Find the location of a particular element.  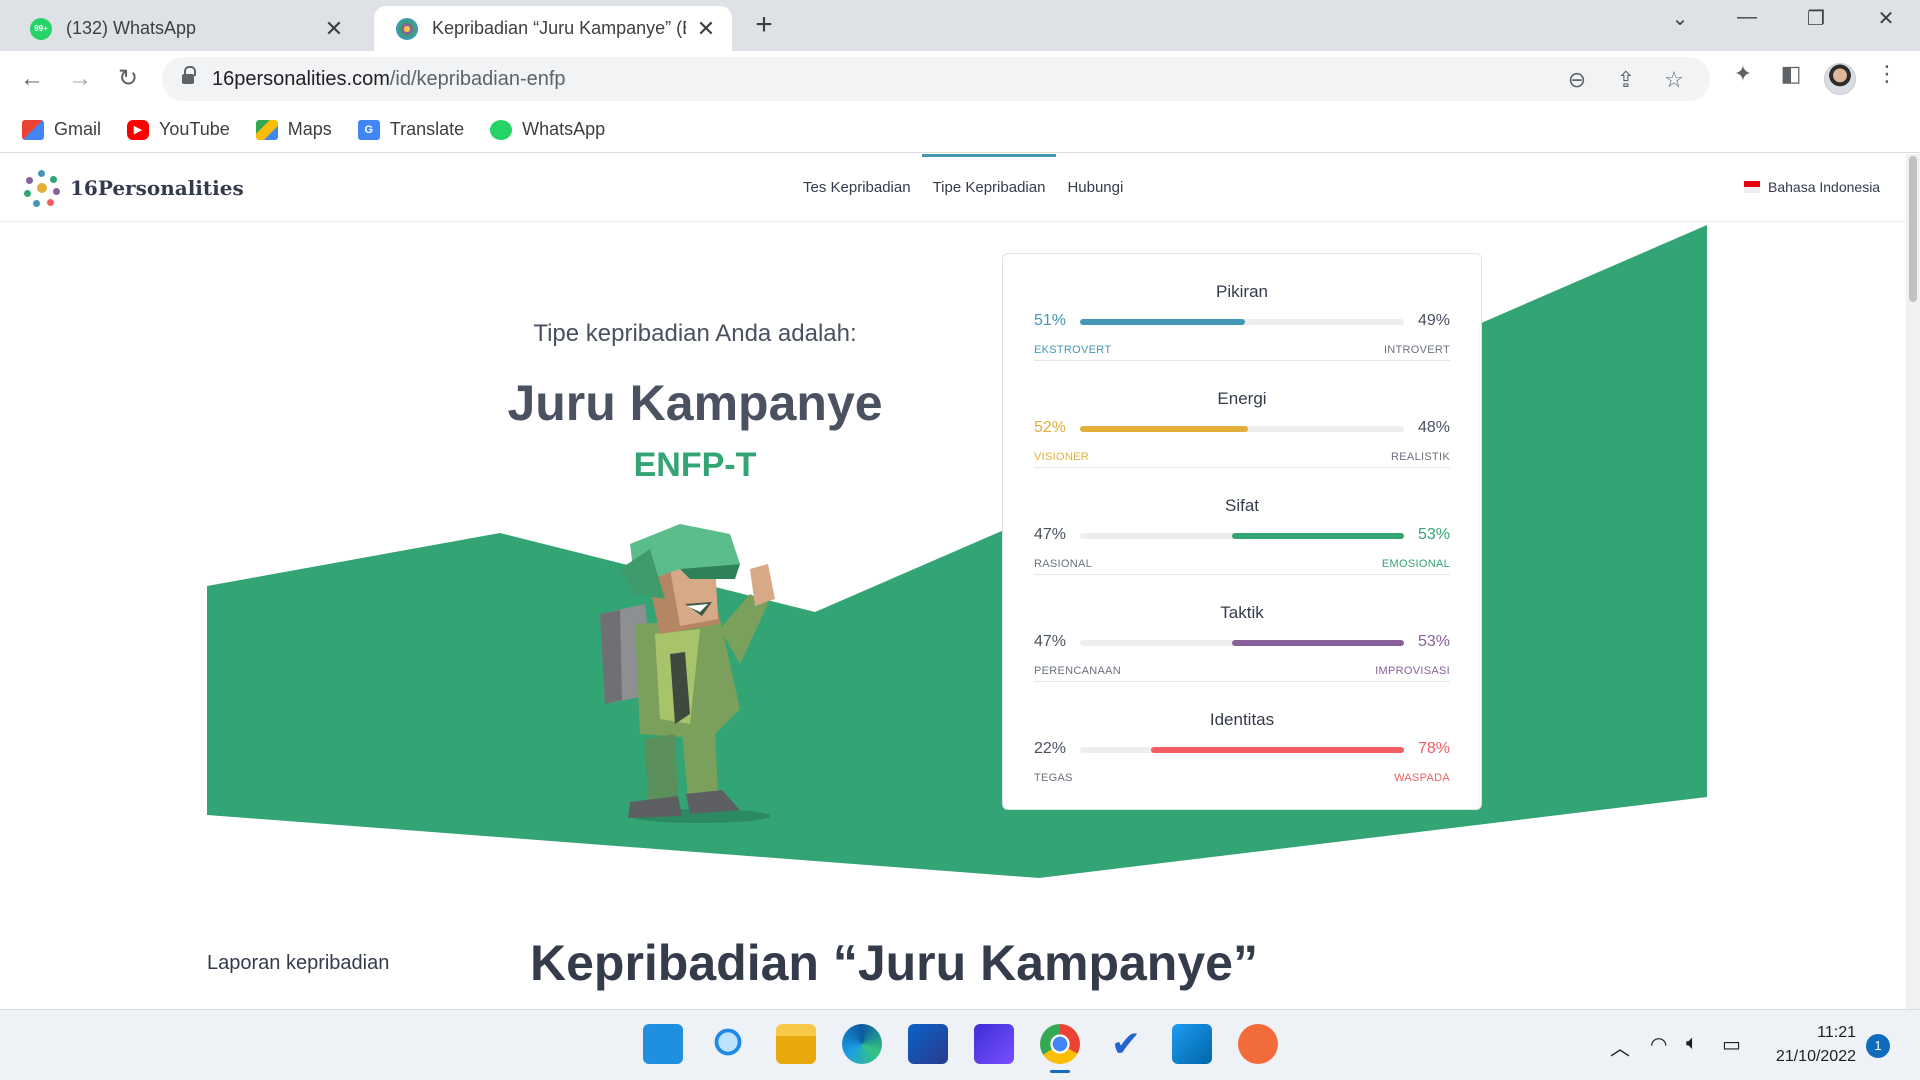

taskbar: ✔ ︿ ◠ 🔈︎ ▭ 11:21 21/10/2022 1 is located at coordinates (960, 1044).